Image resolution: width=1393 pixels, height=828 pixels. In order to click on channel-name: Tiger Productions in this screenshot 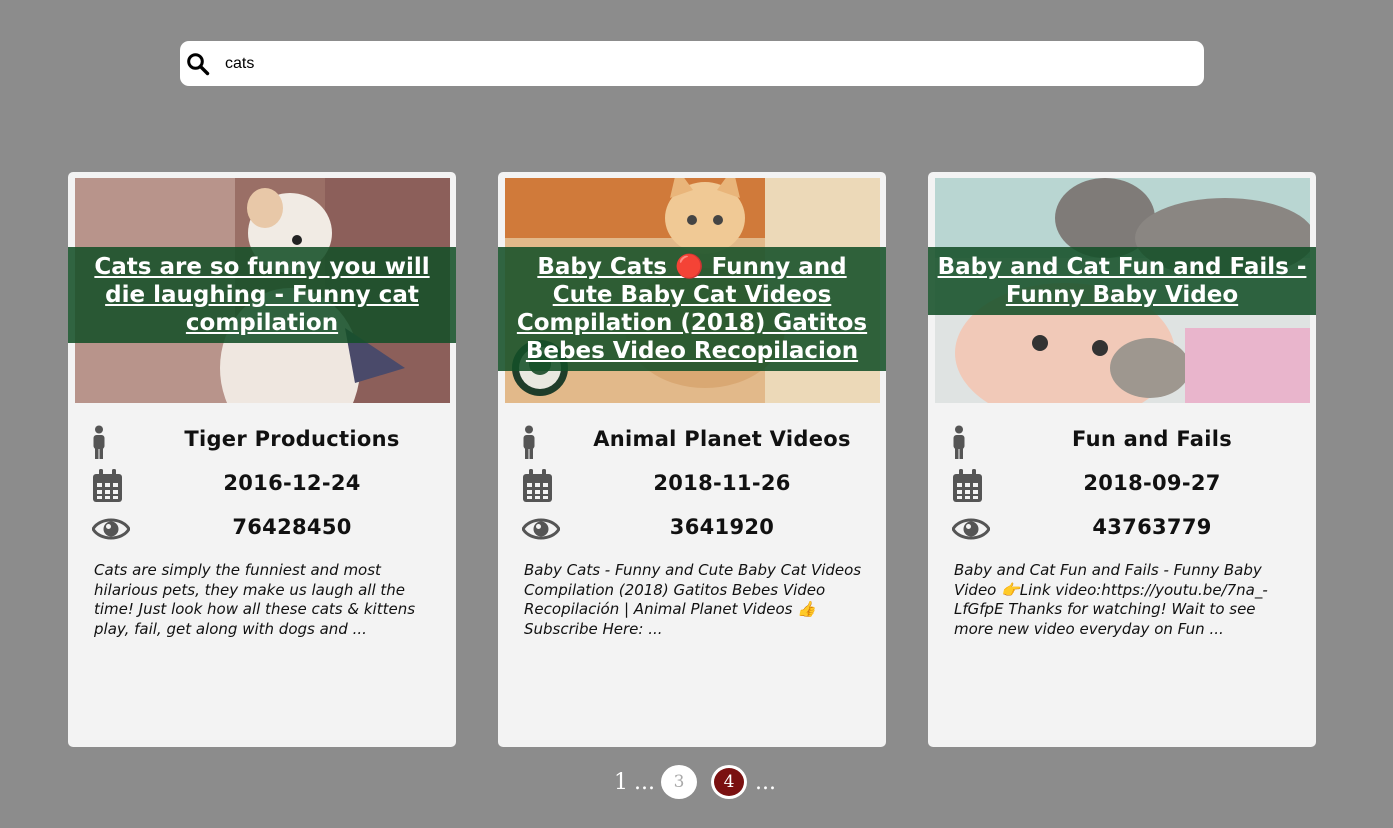, I will do `click(292, 439)`.